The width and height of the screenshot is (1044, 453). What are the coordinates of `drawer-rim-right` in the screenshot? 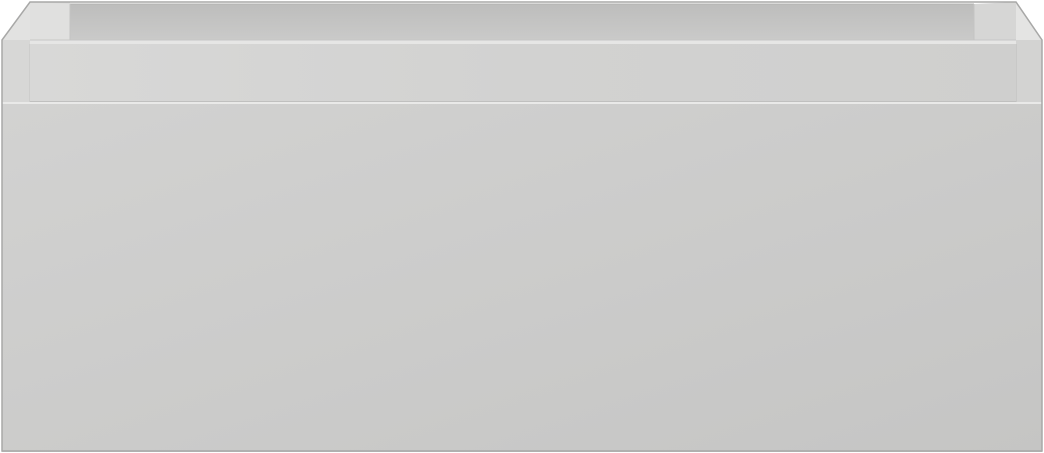 It's located at (1028, 53).